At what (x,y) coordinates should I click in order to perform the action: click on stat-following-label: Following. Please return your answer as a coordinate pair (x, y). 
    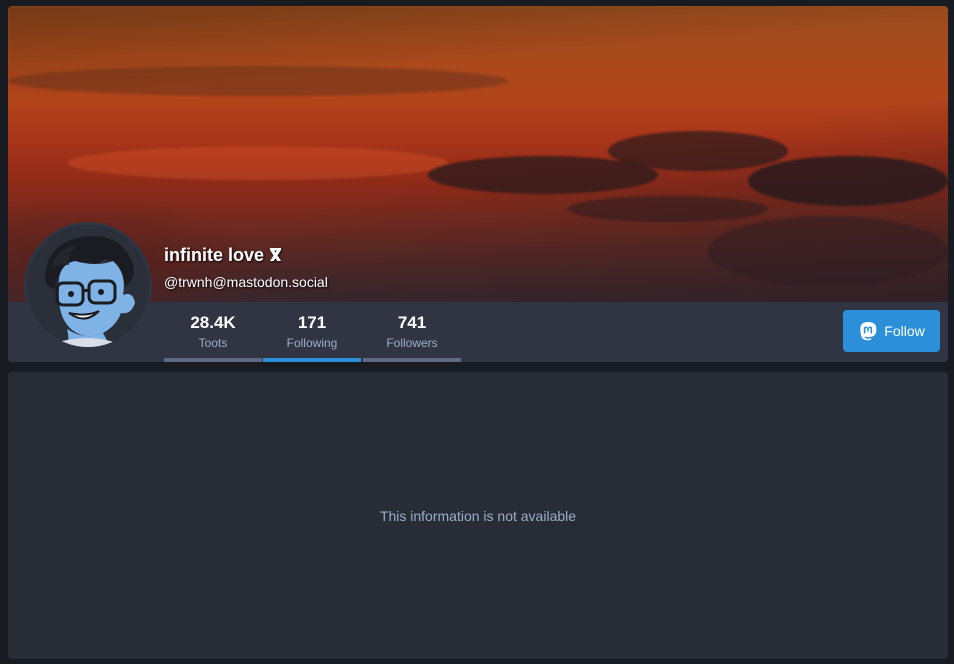
    Looking at the image, I should click on (312, 343).